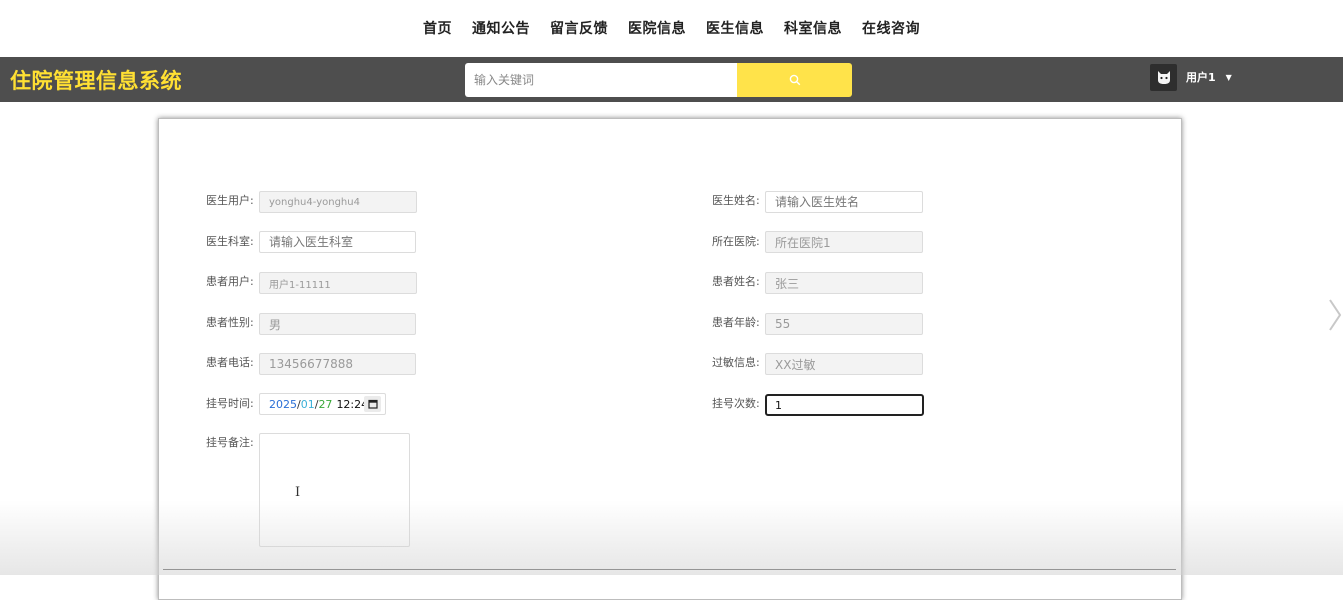  I want to click on user-name: 用户1, so click(1201, 77).